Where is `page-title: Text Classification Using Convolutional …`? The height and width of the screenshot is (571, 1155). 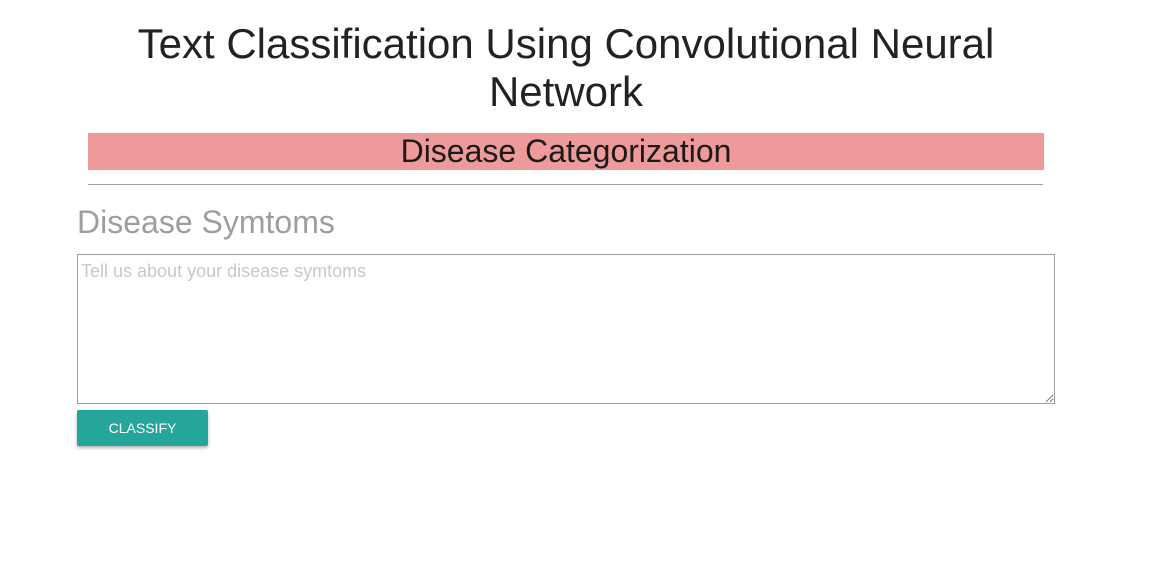
page-title: Text Classification Using Convolutional … is located at coordinates (566, 67).